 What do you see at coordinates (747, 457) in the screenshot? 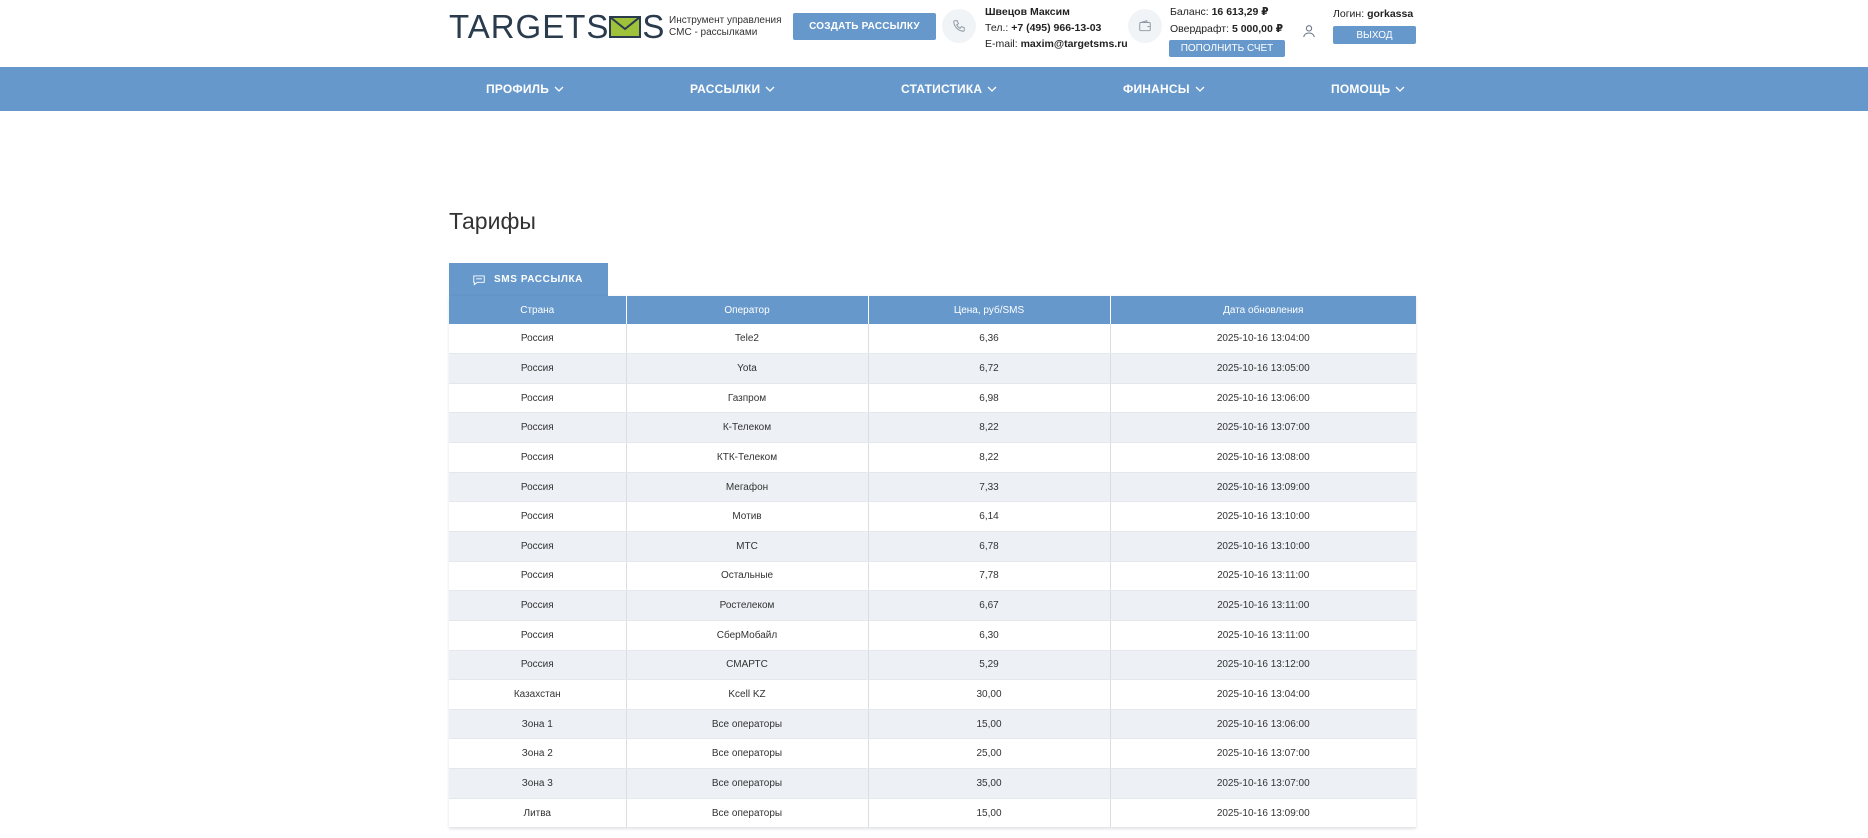
I see `cell-operator: КТК-Телеком` at bounding box center [747, 457].